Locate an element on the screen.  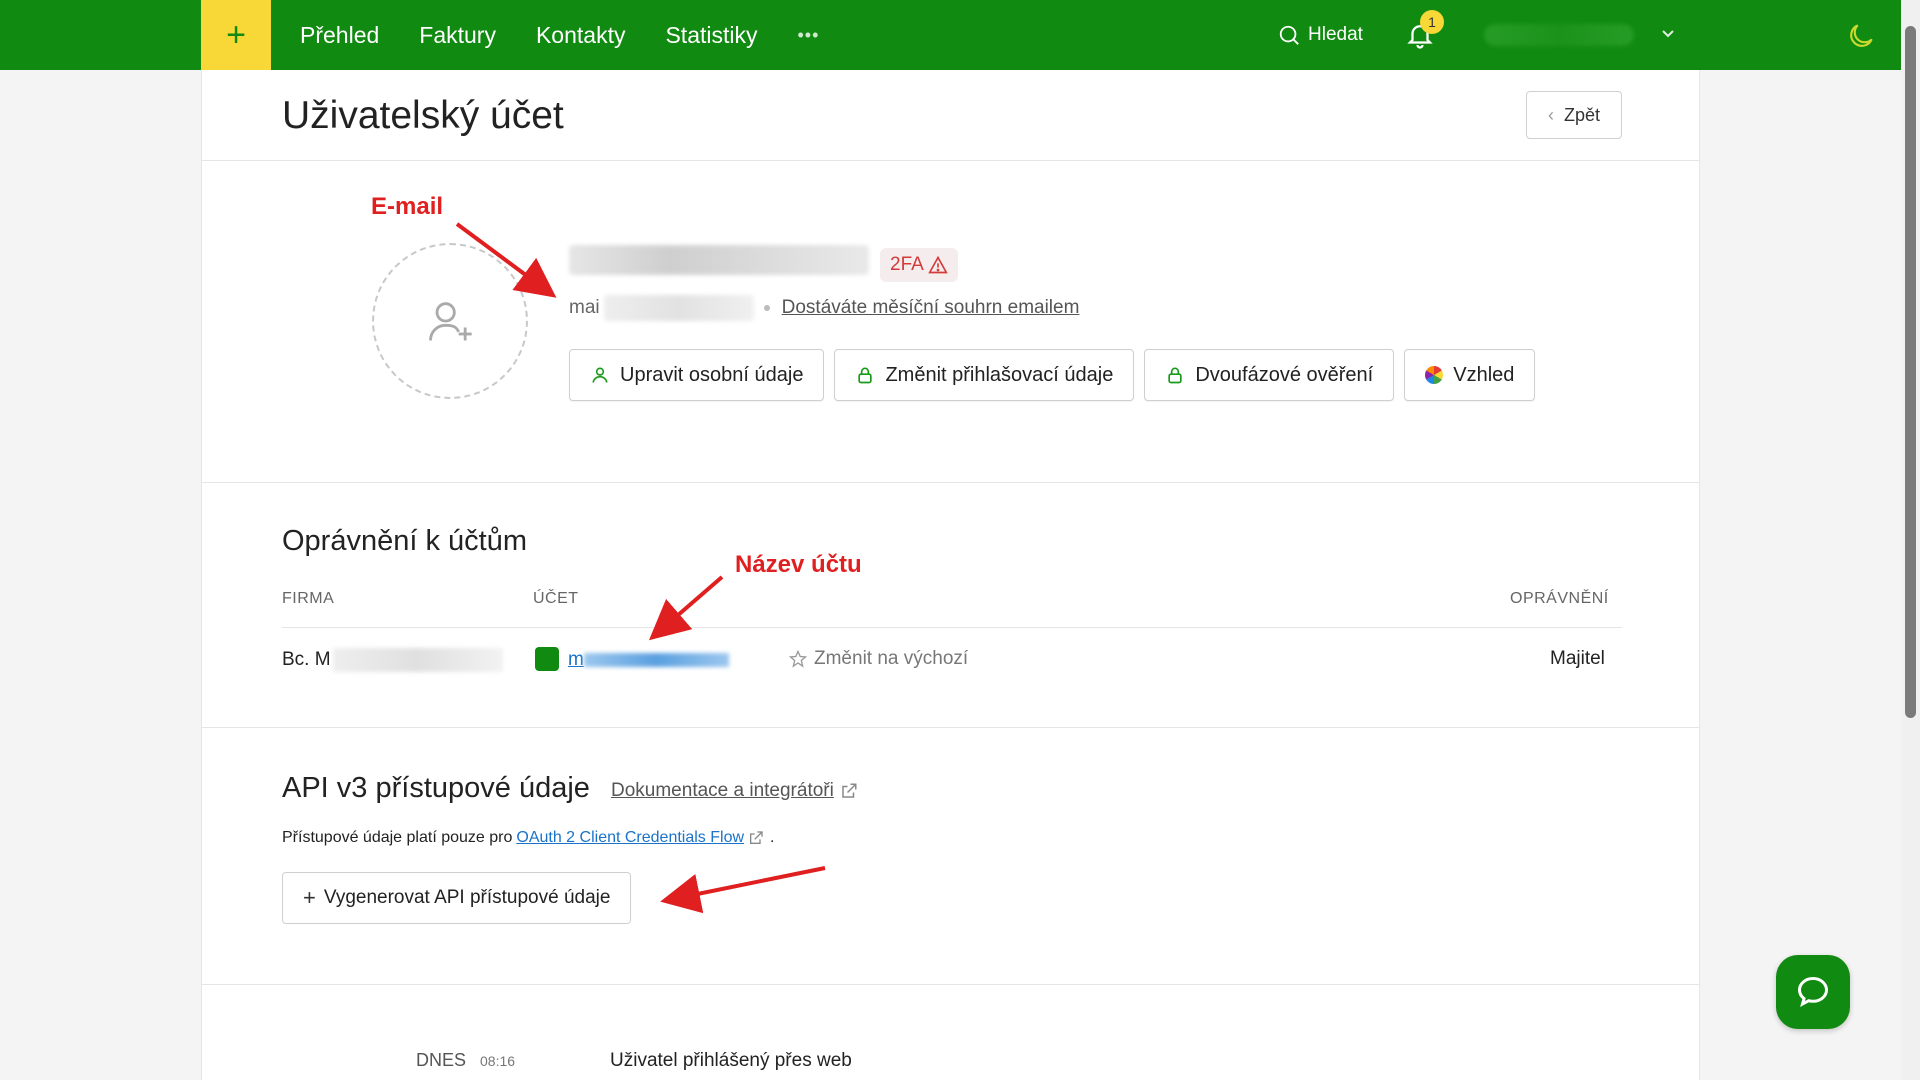
change-login-button: Změnit přihlašovací údaje is located at coordinates (984, 375).